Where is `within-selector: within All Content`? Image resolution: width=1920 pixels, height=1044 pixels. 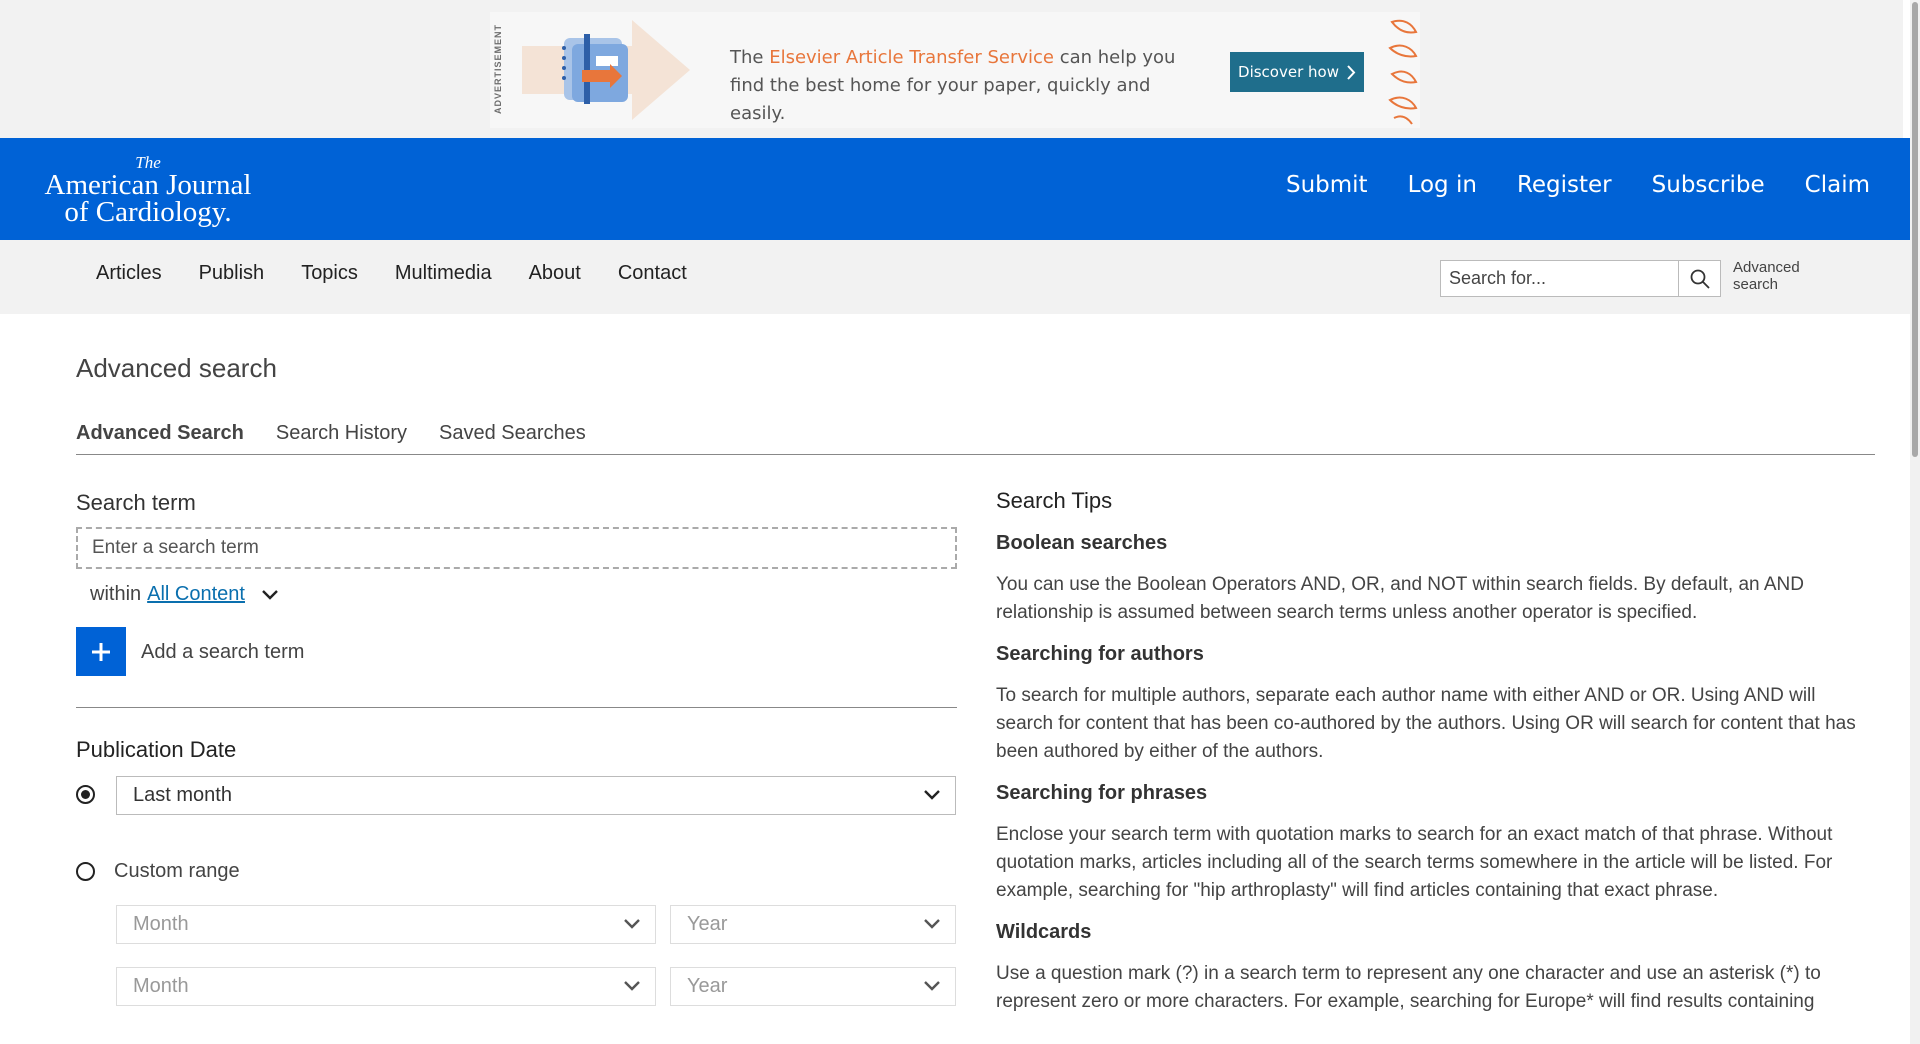 within-selector: within All Content is located at coordinates (184, 594).